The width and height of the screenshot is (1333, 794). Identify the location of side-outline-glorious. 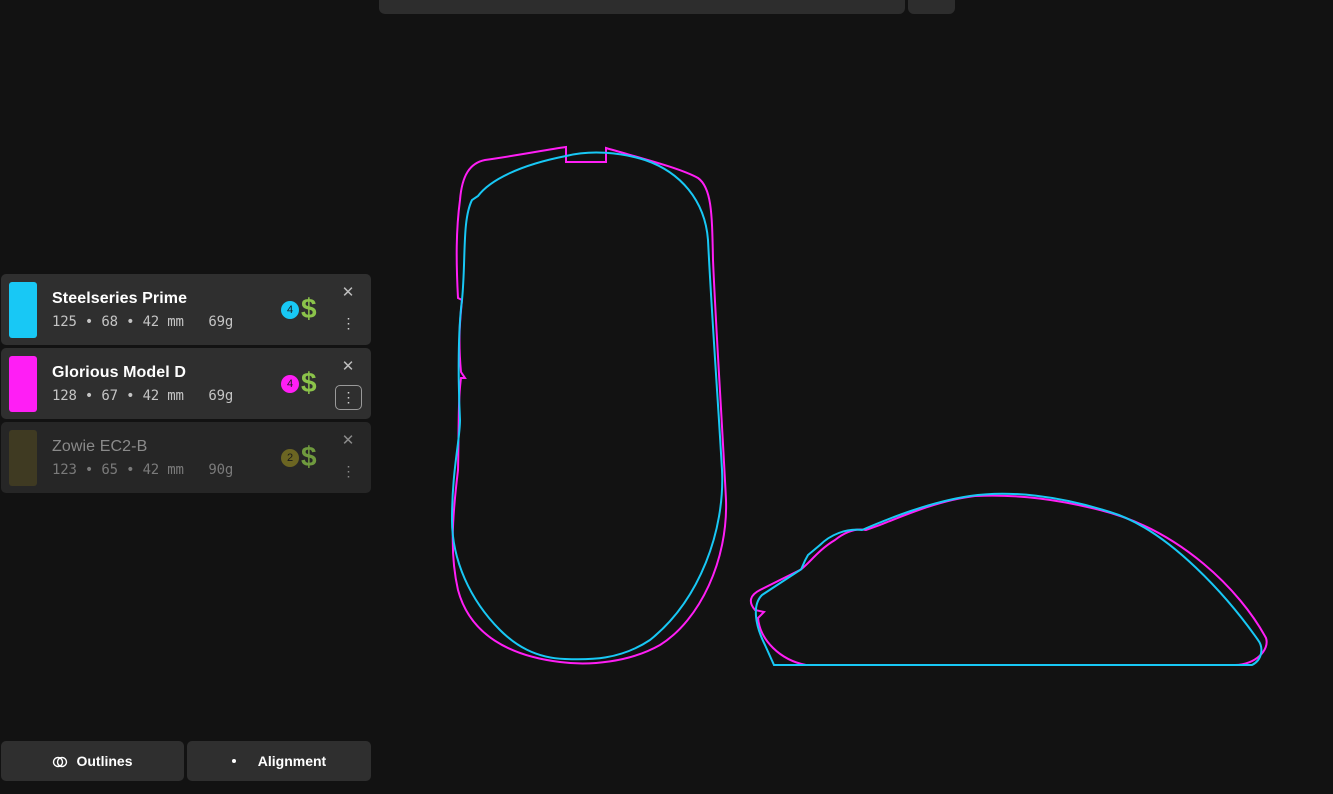
(1008, 580).